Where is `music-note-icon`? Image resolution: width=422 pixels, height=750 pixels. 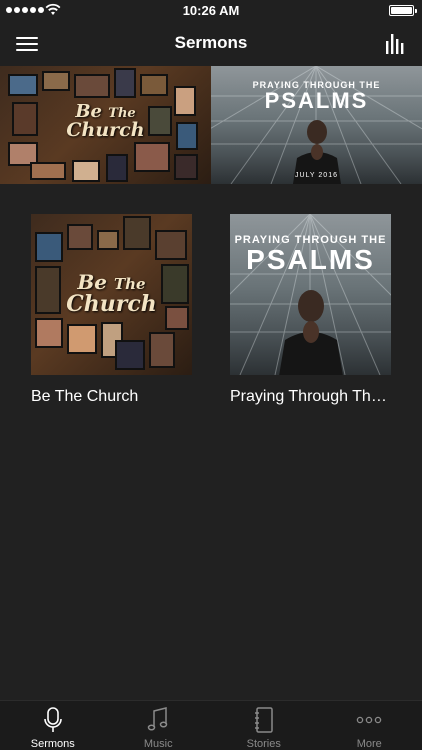 music-note-icon is located at coordinates (158, 719).